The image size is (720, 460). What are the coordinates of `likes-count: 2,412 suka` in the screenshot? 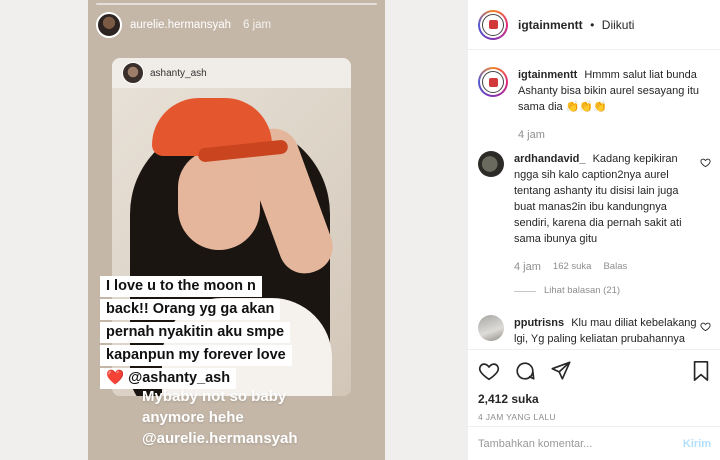 It's located at (594, 399).